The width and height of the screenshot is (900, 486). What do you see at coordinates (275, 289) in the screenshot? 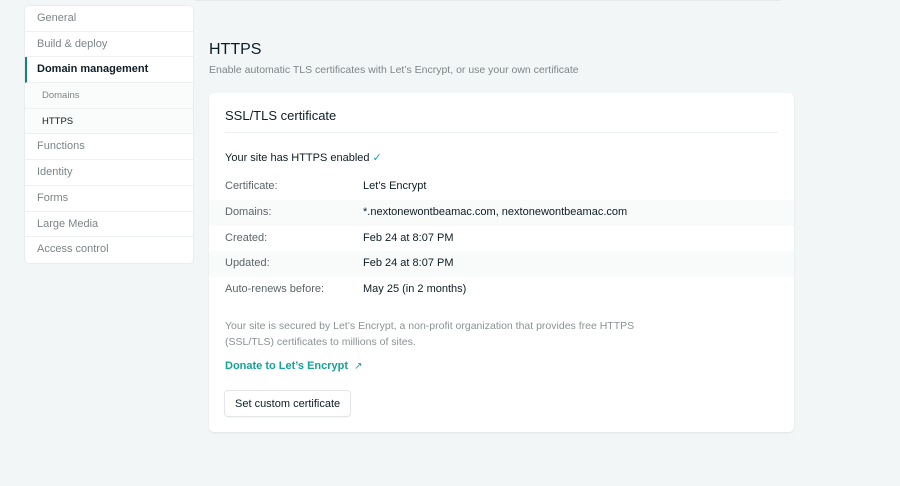
I see `detail-label: Auto-renews before:` at bounding box center [275, 289].